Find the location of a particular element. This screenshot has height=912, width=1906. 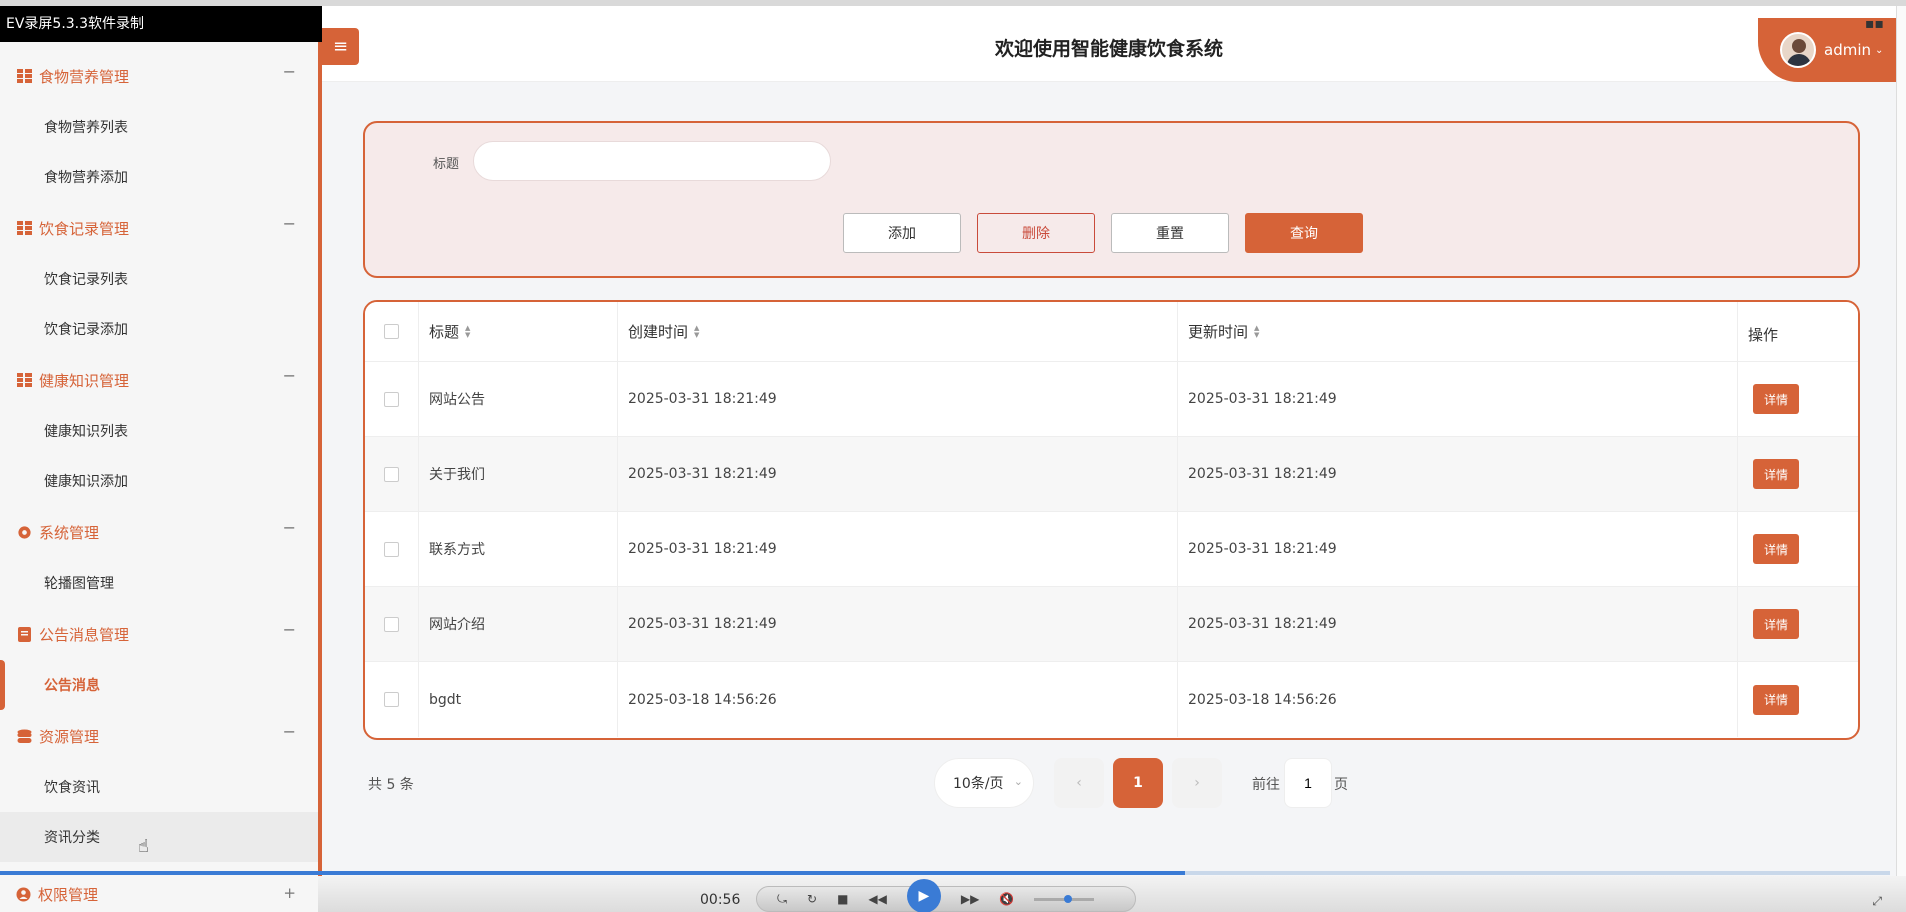

chevron-right-icon: › is located at coordinates (1197, 783).